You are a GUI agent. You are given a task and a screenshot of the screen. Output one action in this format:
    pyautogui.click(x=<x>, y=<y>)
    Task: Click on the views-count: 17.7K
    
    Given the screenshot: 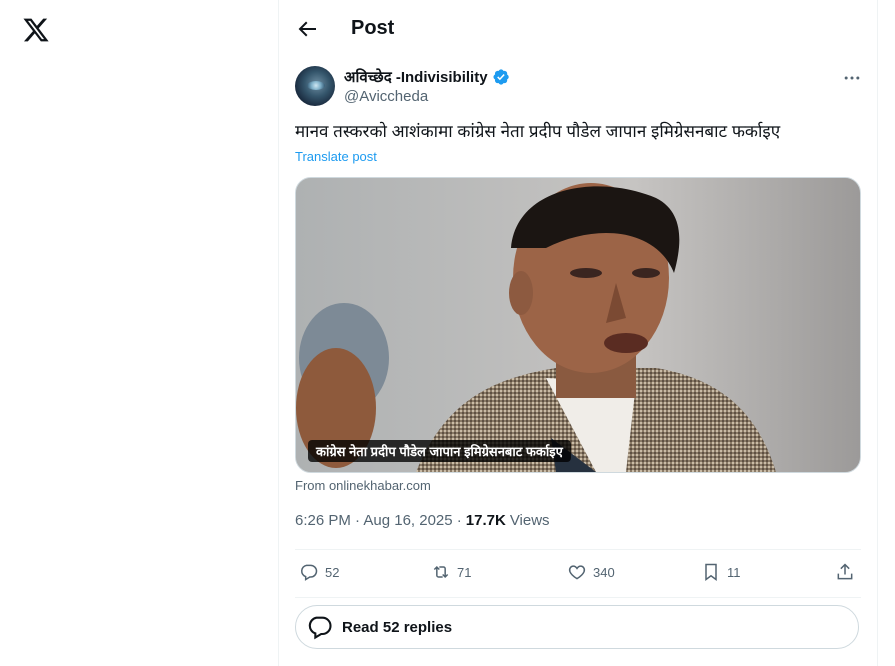 What is the action you would take?
    pyautogui.click(x=485, y=520)
    